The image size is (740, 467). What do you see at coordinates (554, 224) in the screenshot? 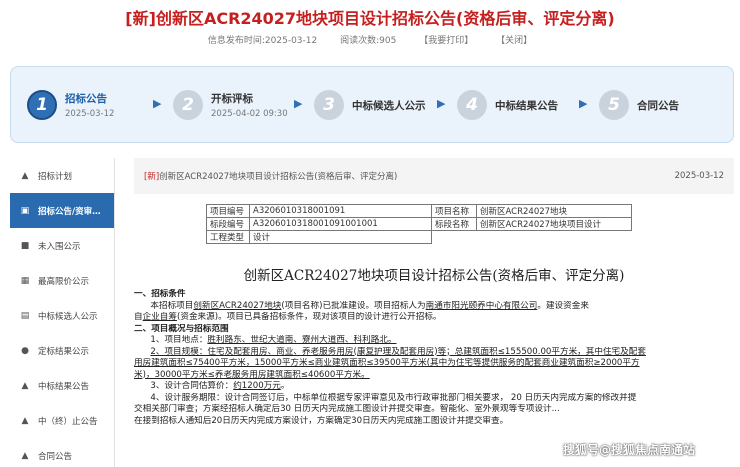
I see `table-cell: 创新区ACR24027地块项目设计` at bounding box center [554, 224].